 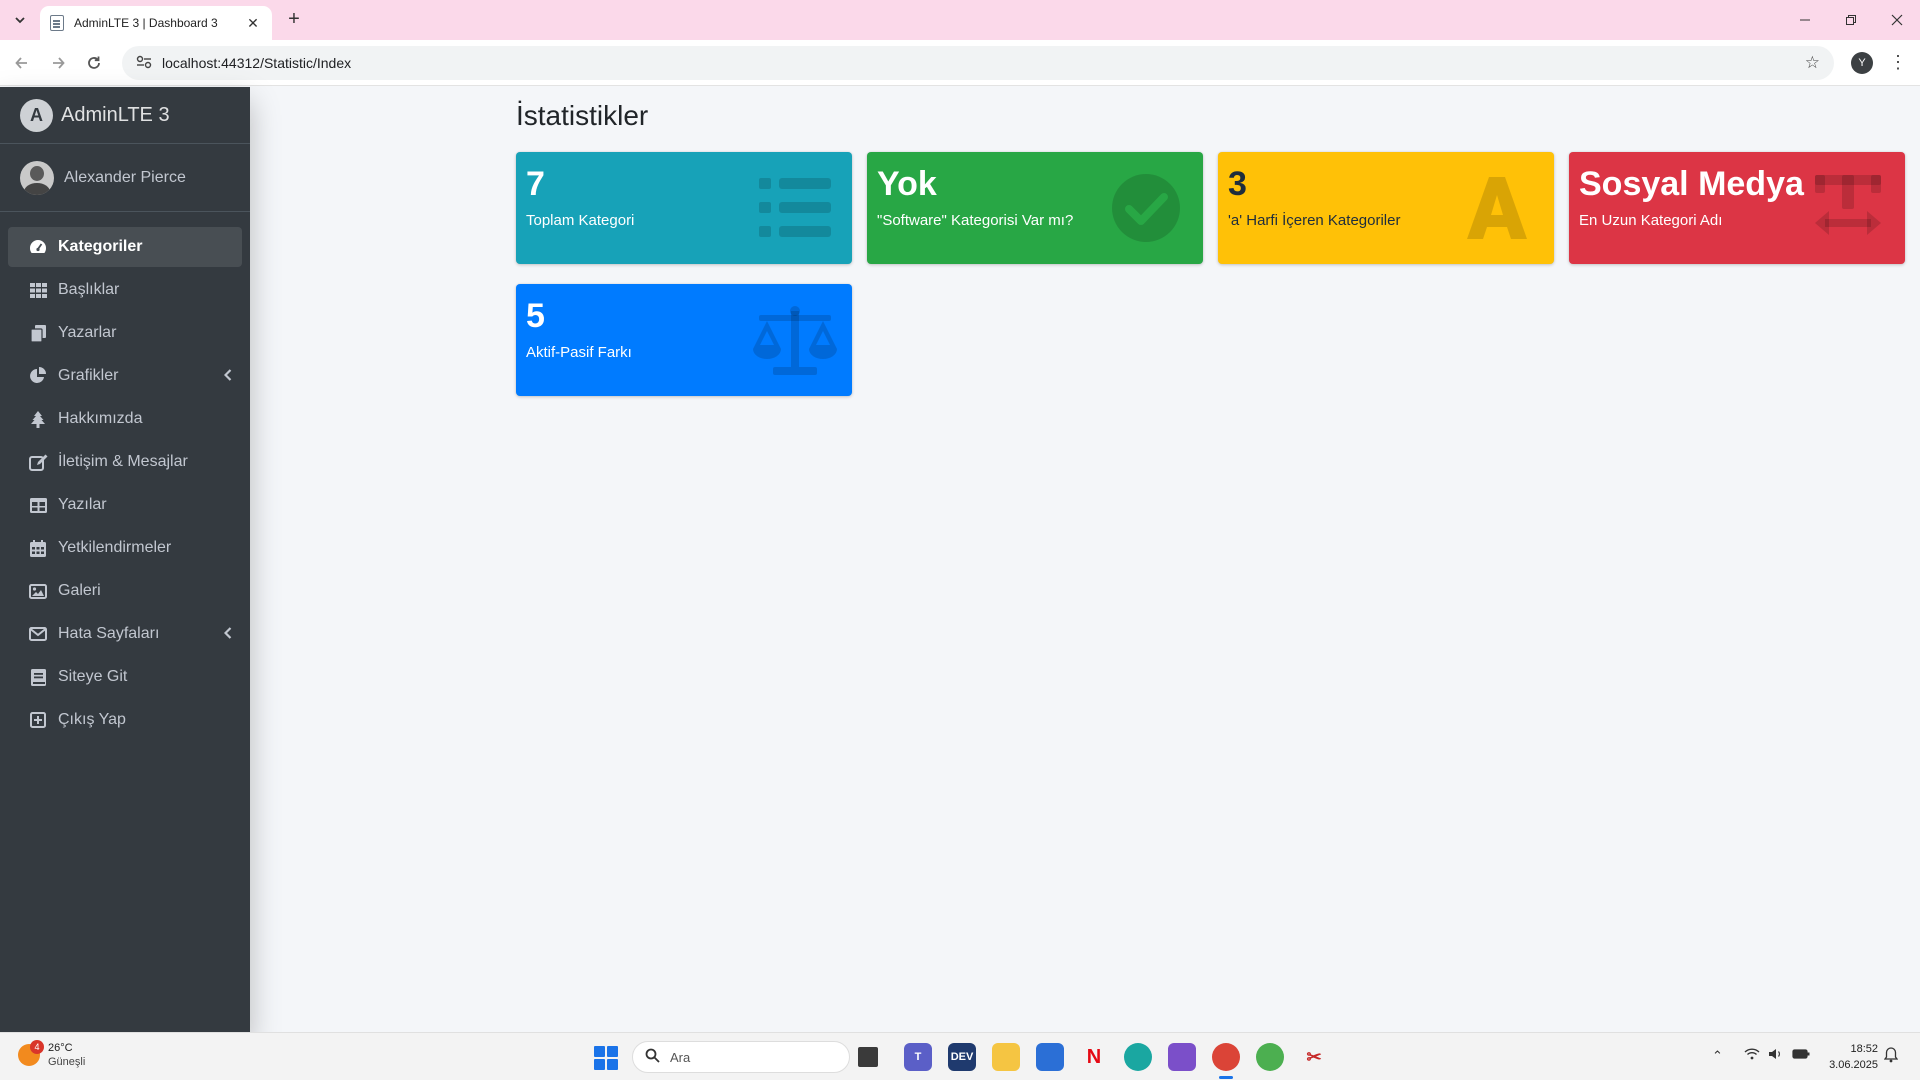 What do you see at coordinates (38, 290) in the screenshot?
I see `th-icon` at bounding box center [38, 290].